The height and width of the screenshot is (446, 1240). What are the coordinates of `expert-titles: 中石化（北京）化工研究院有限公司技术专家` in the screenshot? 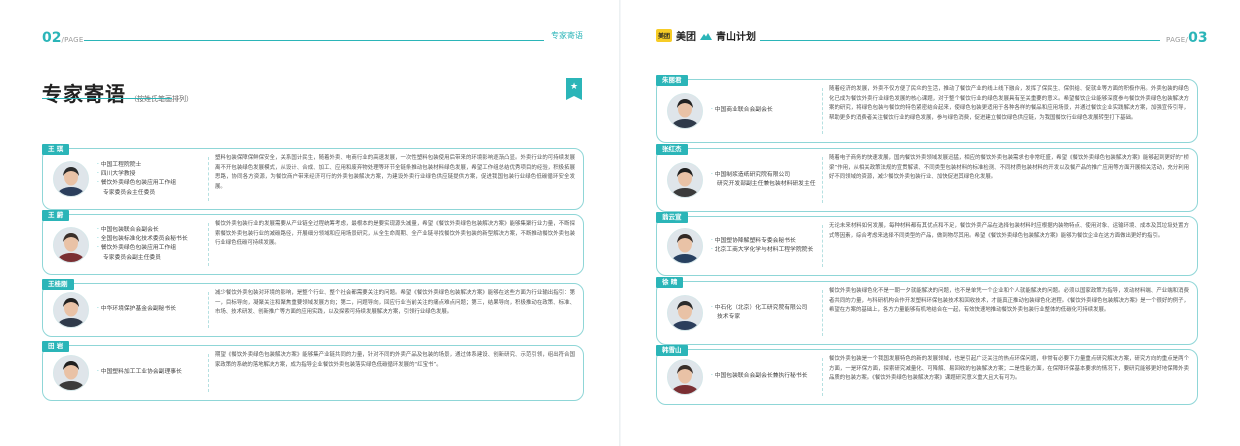 It's located at (759, 313).